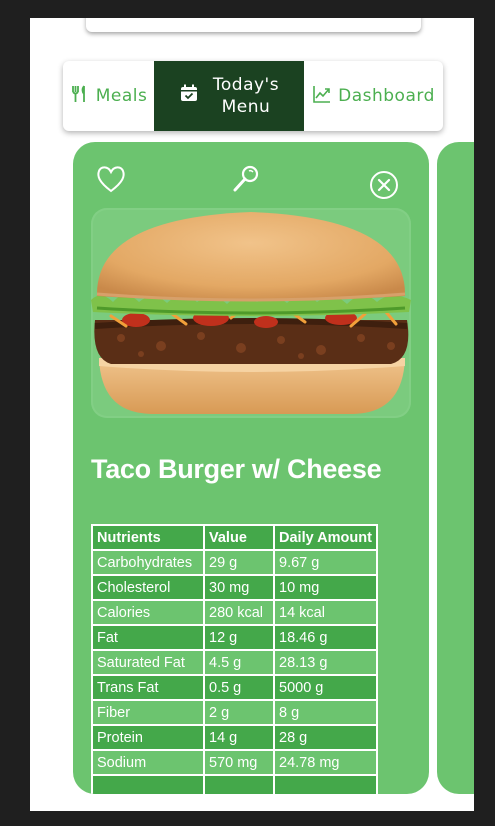 Image resolution: width=495 pixels, height=826 pixels. I want to click on nutrient-value: 12 g, so click(239, 637).